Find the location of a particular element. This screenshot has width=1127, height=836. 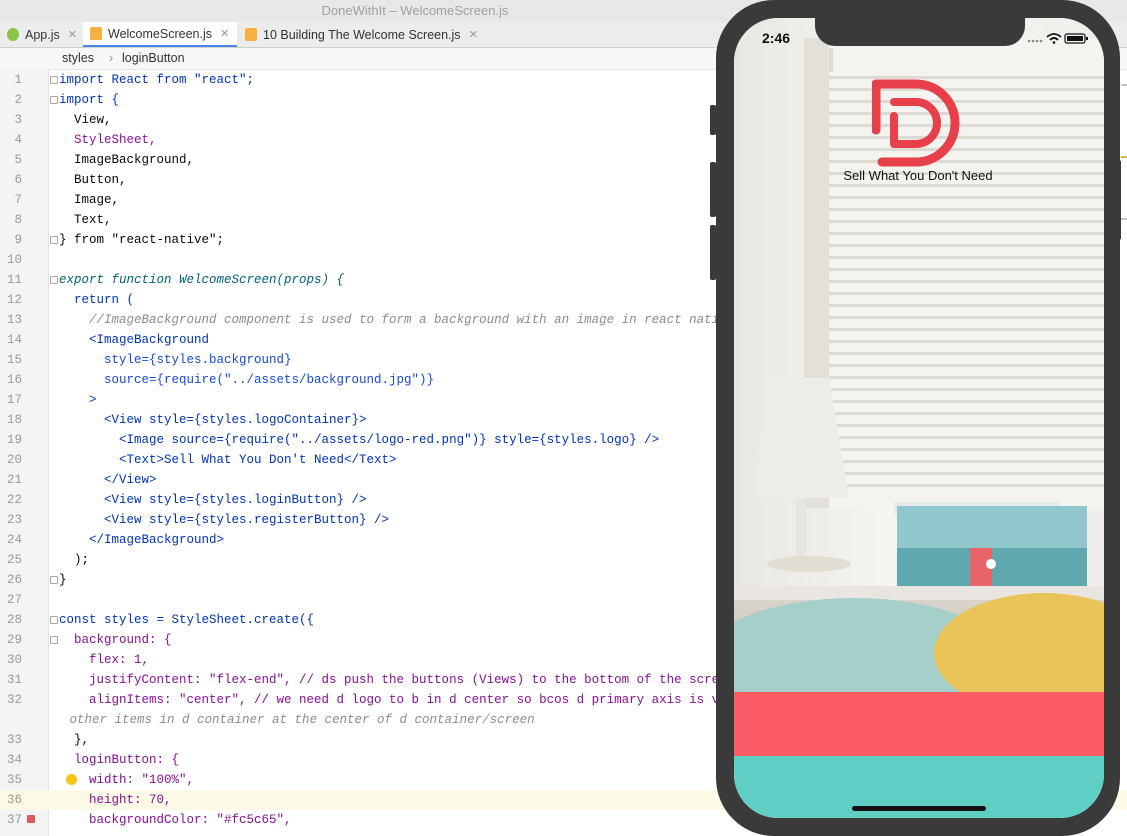

login-button is located at coordinates (919, 724).